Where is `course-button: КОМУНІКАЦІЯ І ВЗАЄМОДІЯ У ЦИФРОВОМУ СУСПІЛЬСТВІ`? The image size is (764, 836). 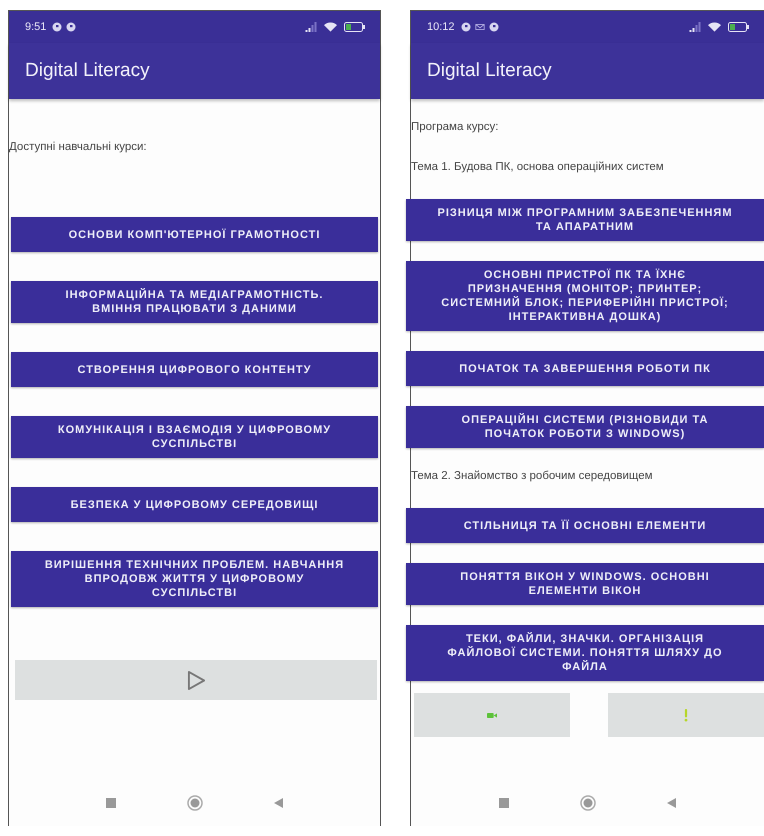 course-button: КОМУНІКАЦІЯ І ВЗАЄМОДІЯ У ЦИФРОВОМУ СУСПІЛЬСТВІ is located at coordinates (194, 437).